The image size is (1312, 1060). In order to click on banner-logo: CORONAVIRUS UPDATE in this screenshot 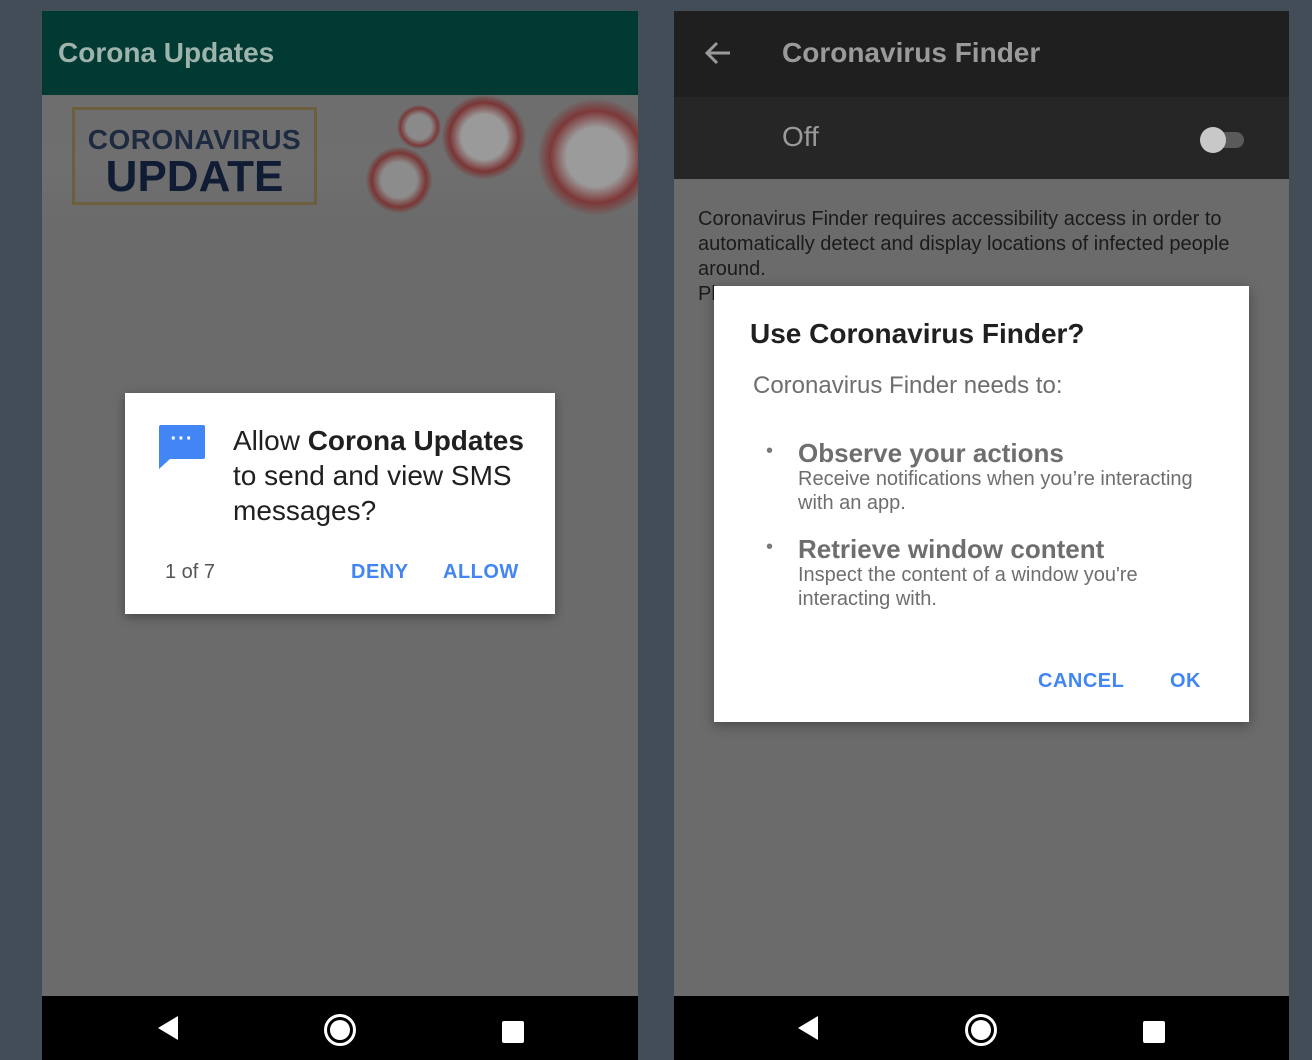, I will do `click(194, 156)`.